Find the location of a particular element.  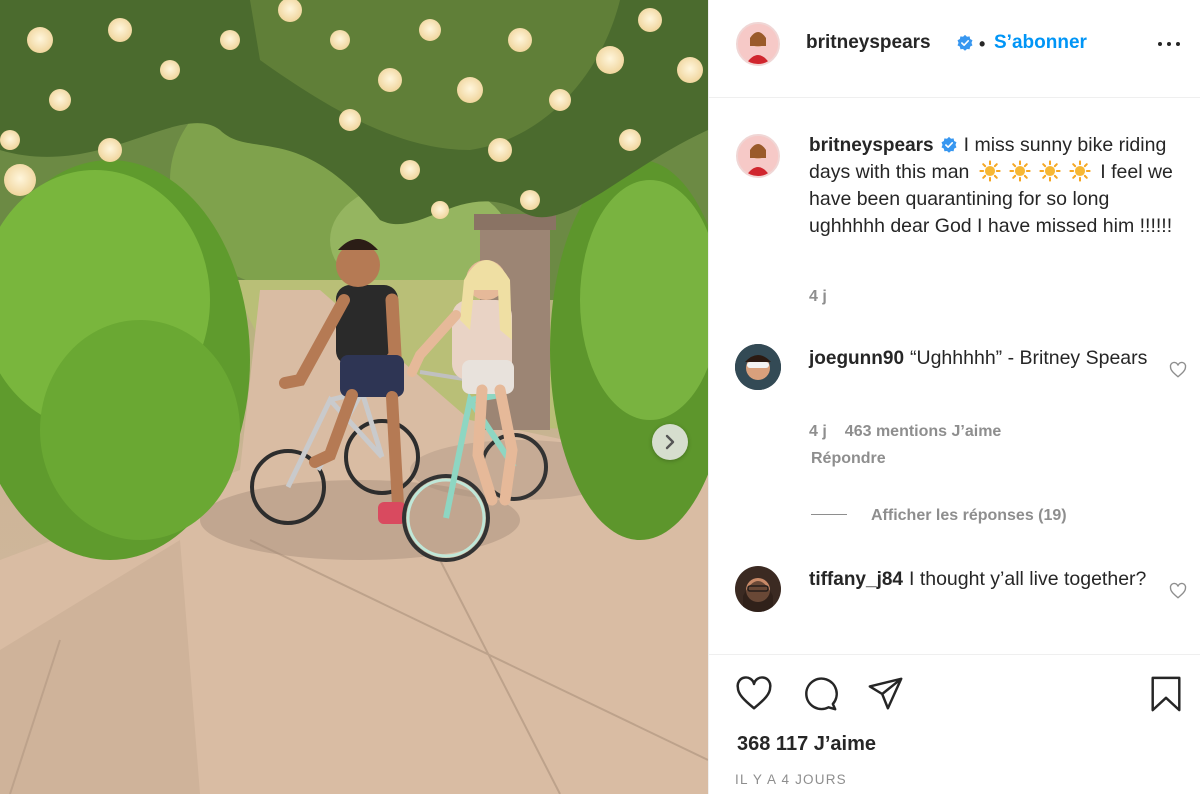

sun-emoji-group is located at coordinates (1035, 171).